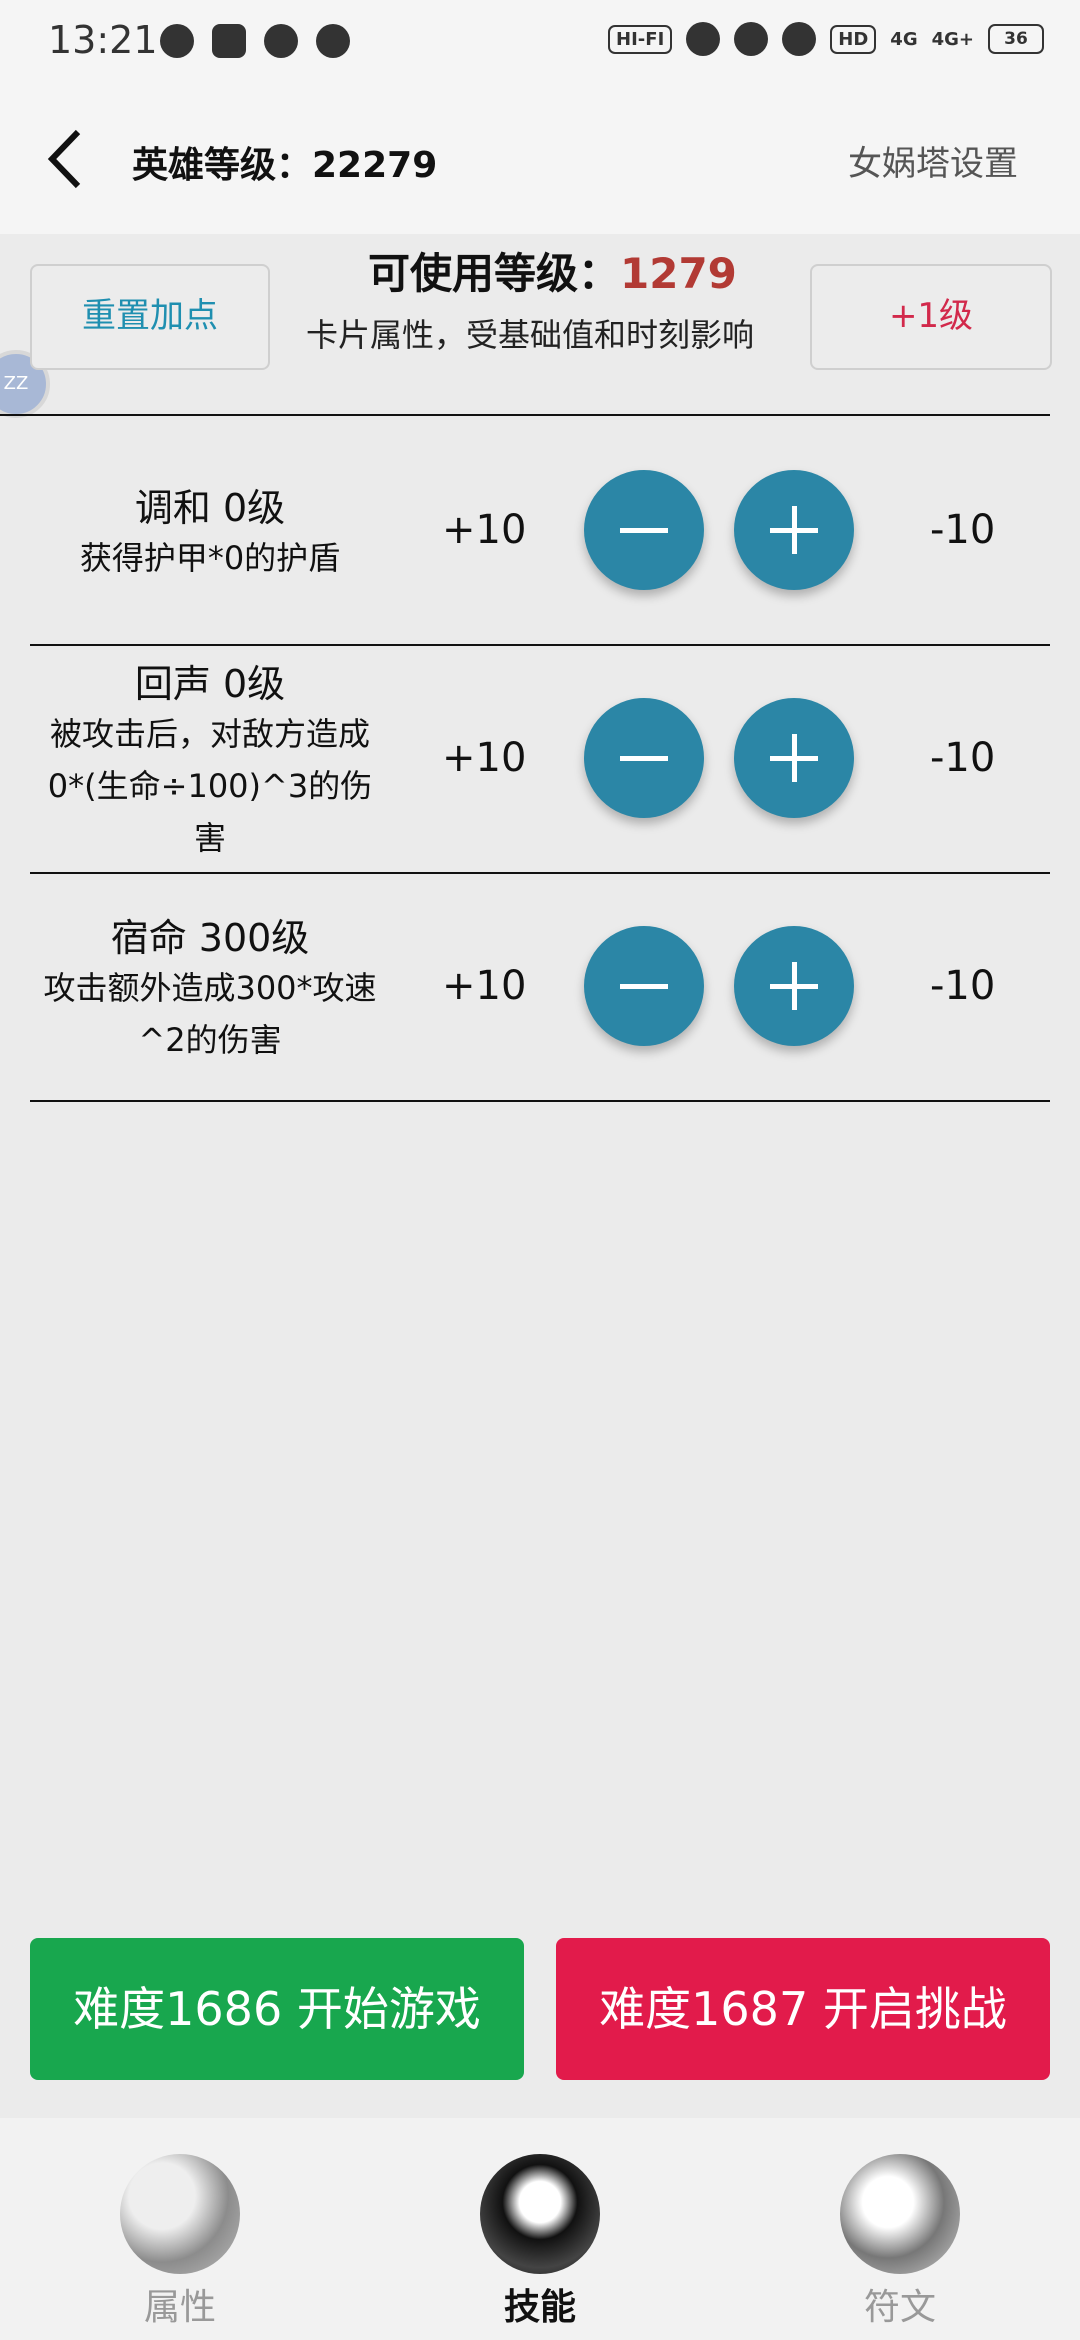  I want to click on skill-info: 回声 0级 被攻击后，对敌方造成0*(生命÷100)^3的伤害, so click(210, 758).